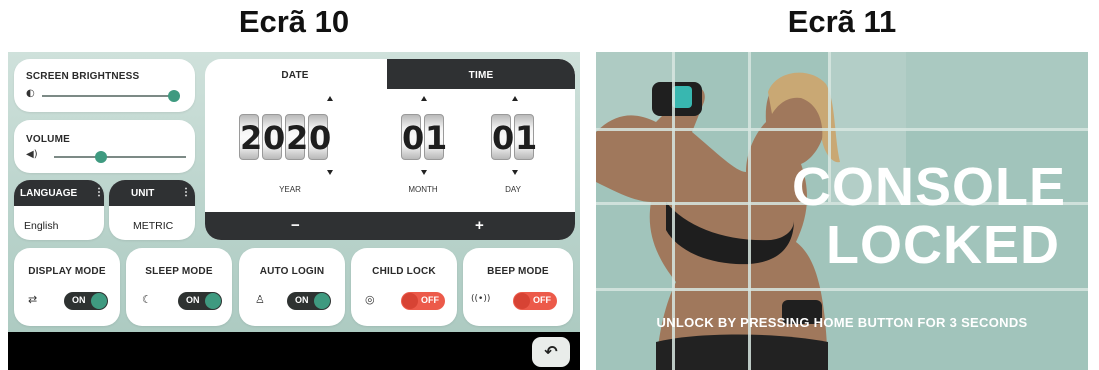 This screenshot has height=370, width=1099. I want to click on sleep-mode-card: SLEEP MODE ☾ ON, so click(179, 287).